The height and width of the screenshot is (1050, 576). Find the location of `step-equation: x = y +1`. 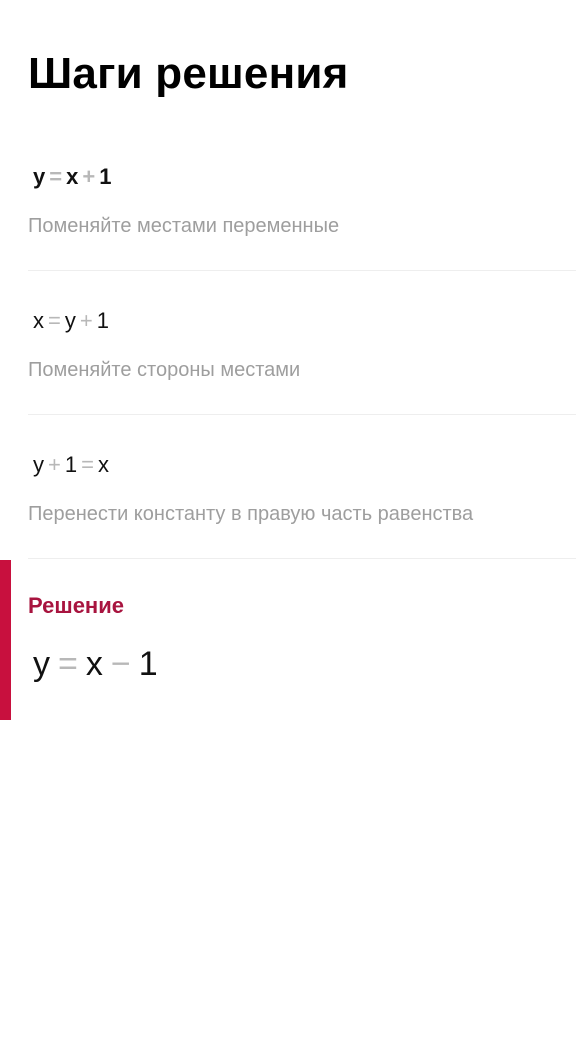

step-equation: x = y +1 is located at coordinates (71, 321).